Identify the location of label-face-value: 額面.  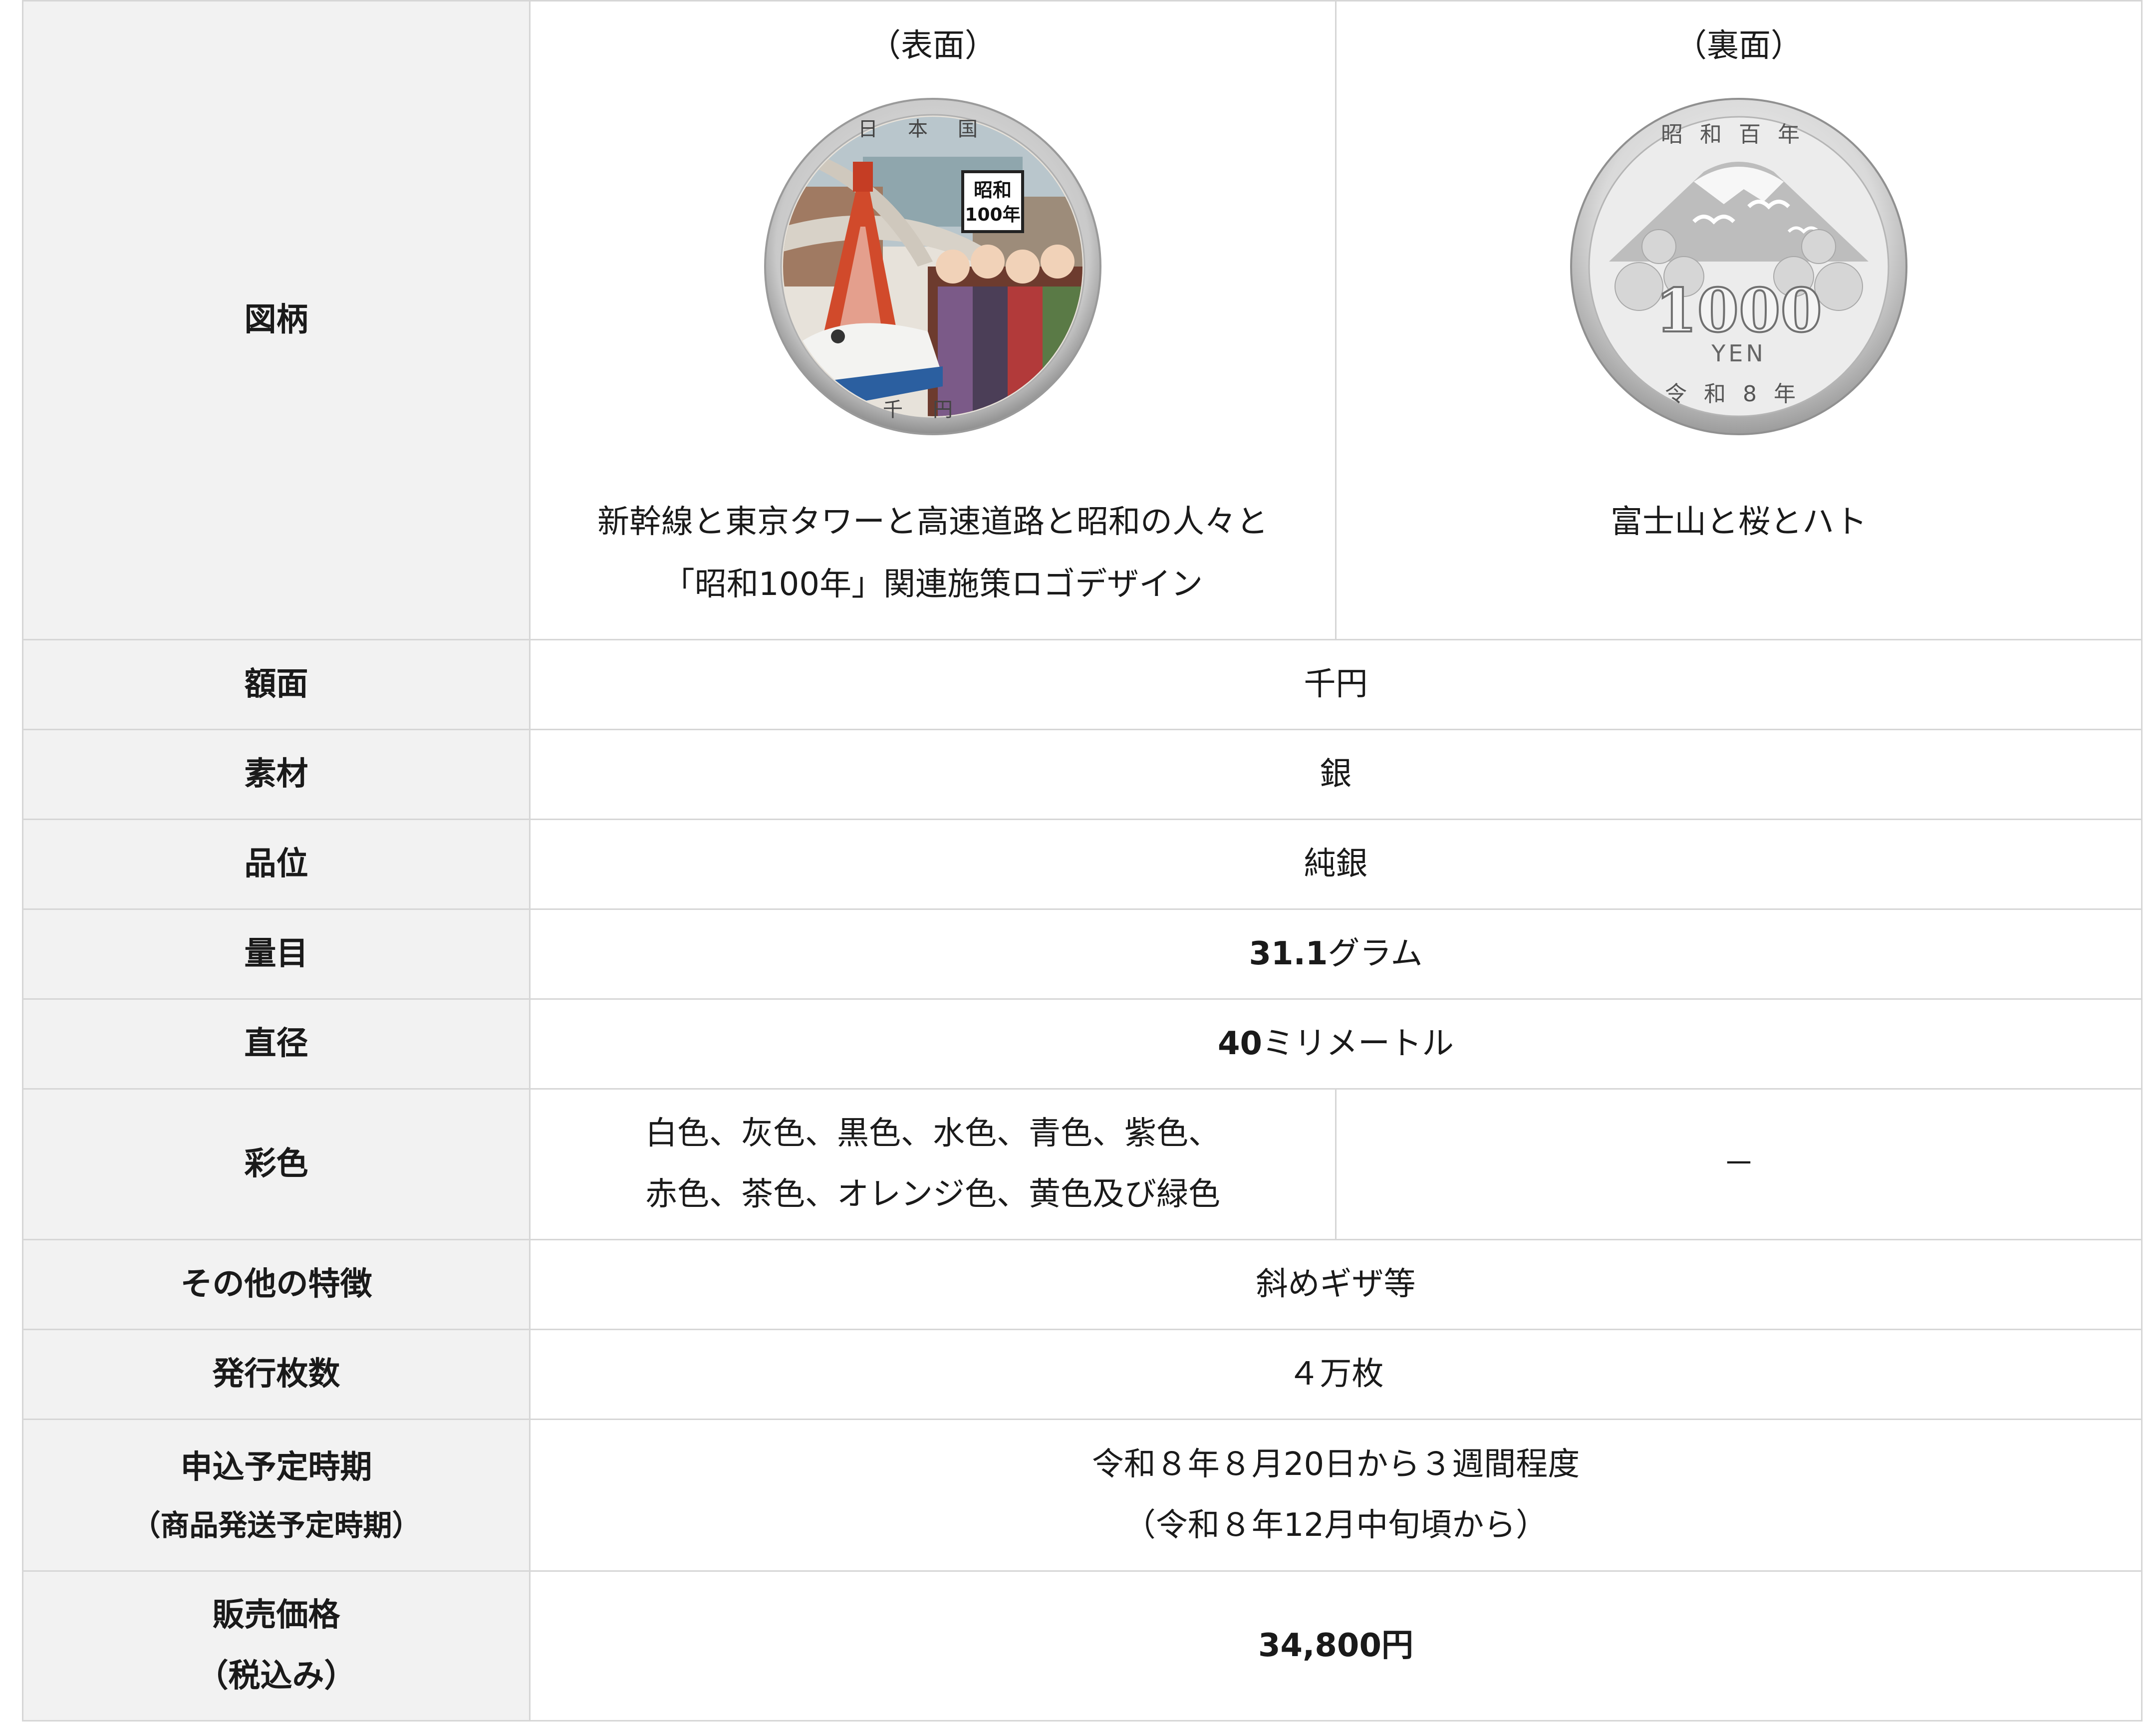
(276, 685).